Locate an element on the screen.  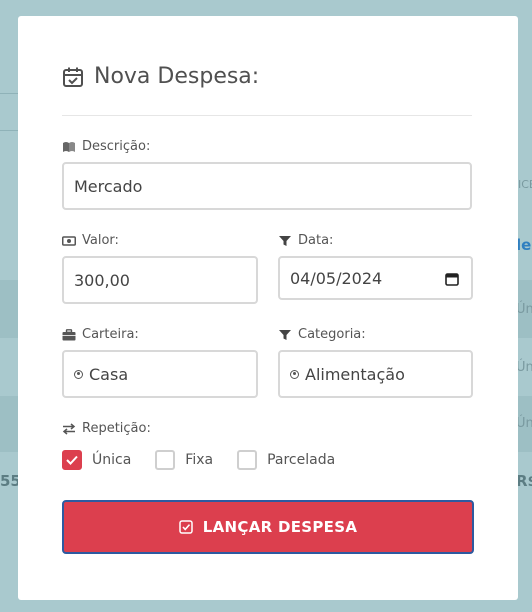
check-icon is located at coordinates (72, 460).